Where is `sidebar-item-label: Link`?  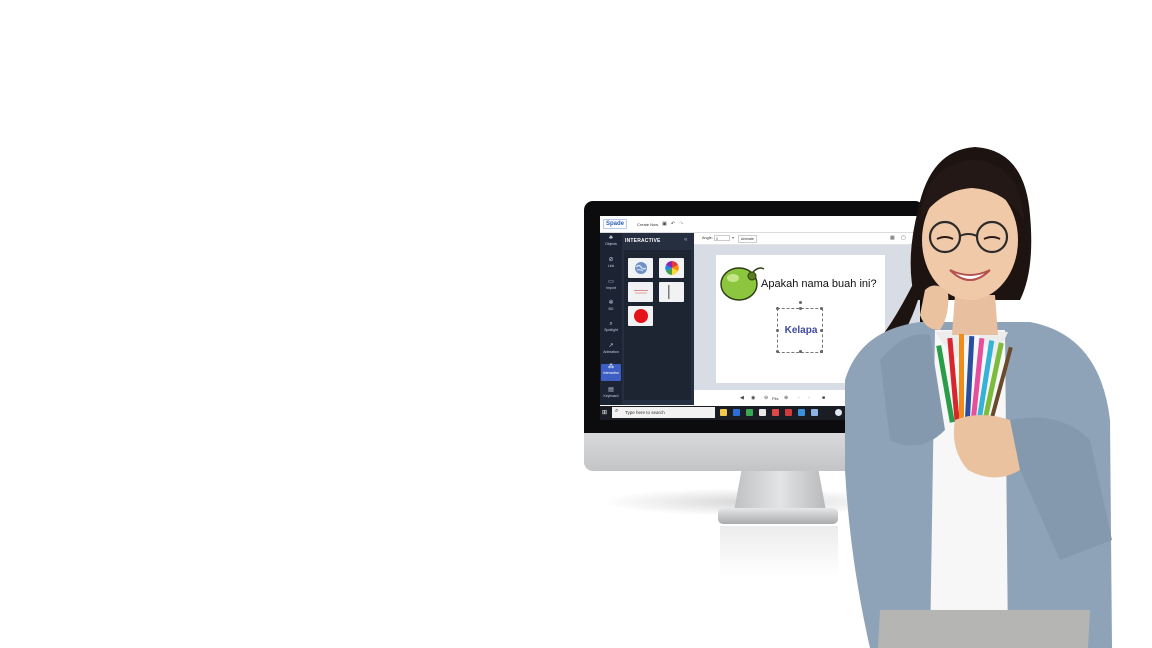
sidebar-item-label: Link is located at coordinates (611, 266).